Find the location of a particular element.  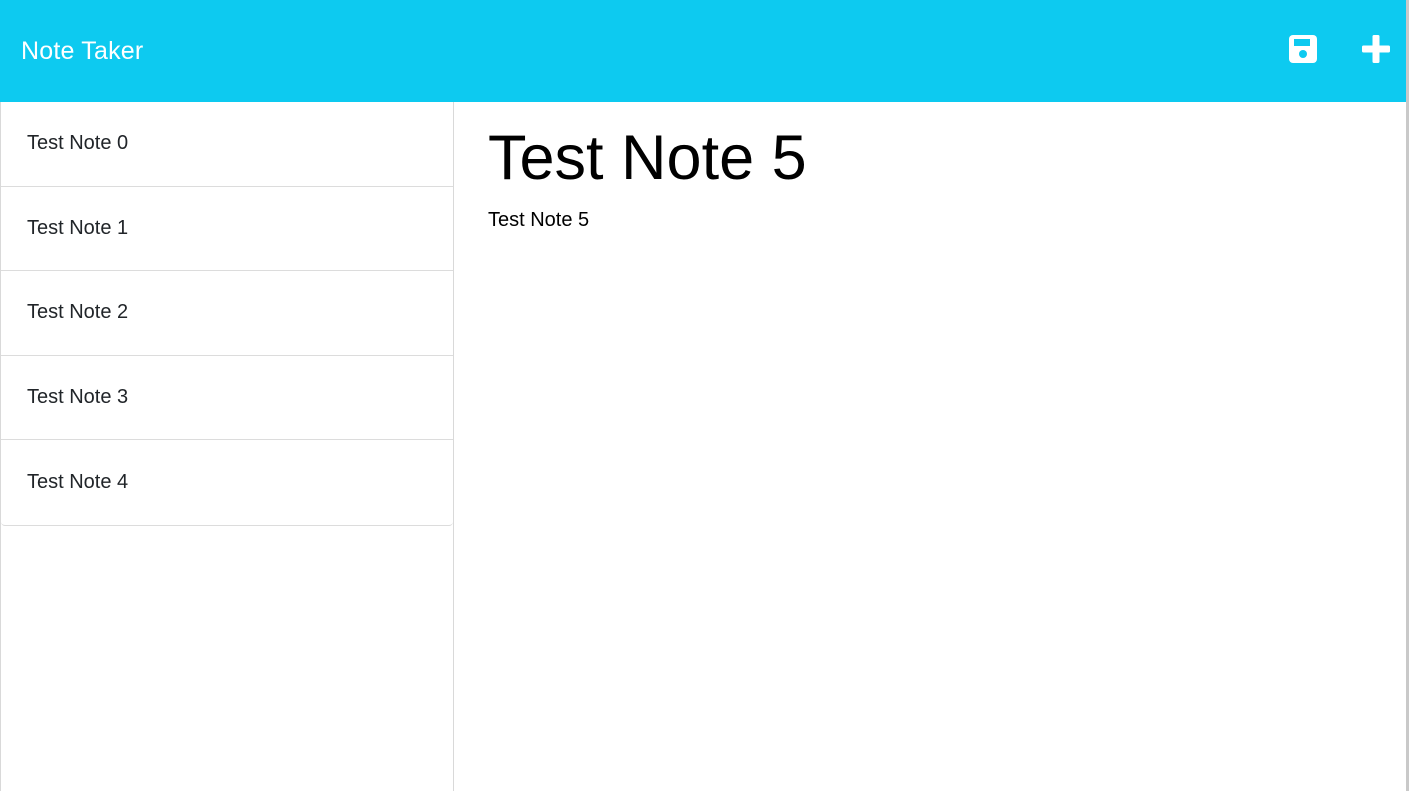

app-brand: Note Taker is located at coordinates (82, 51).